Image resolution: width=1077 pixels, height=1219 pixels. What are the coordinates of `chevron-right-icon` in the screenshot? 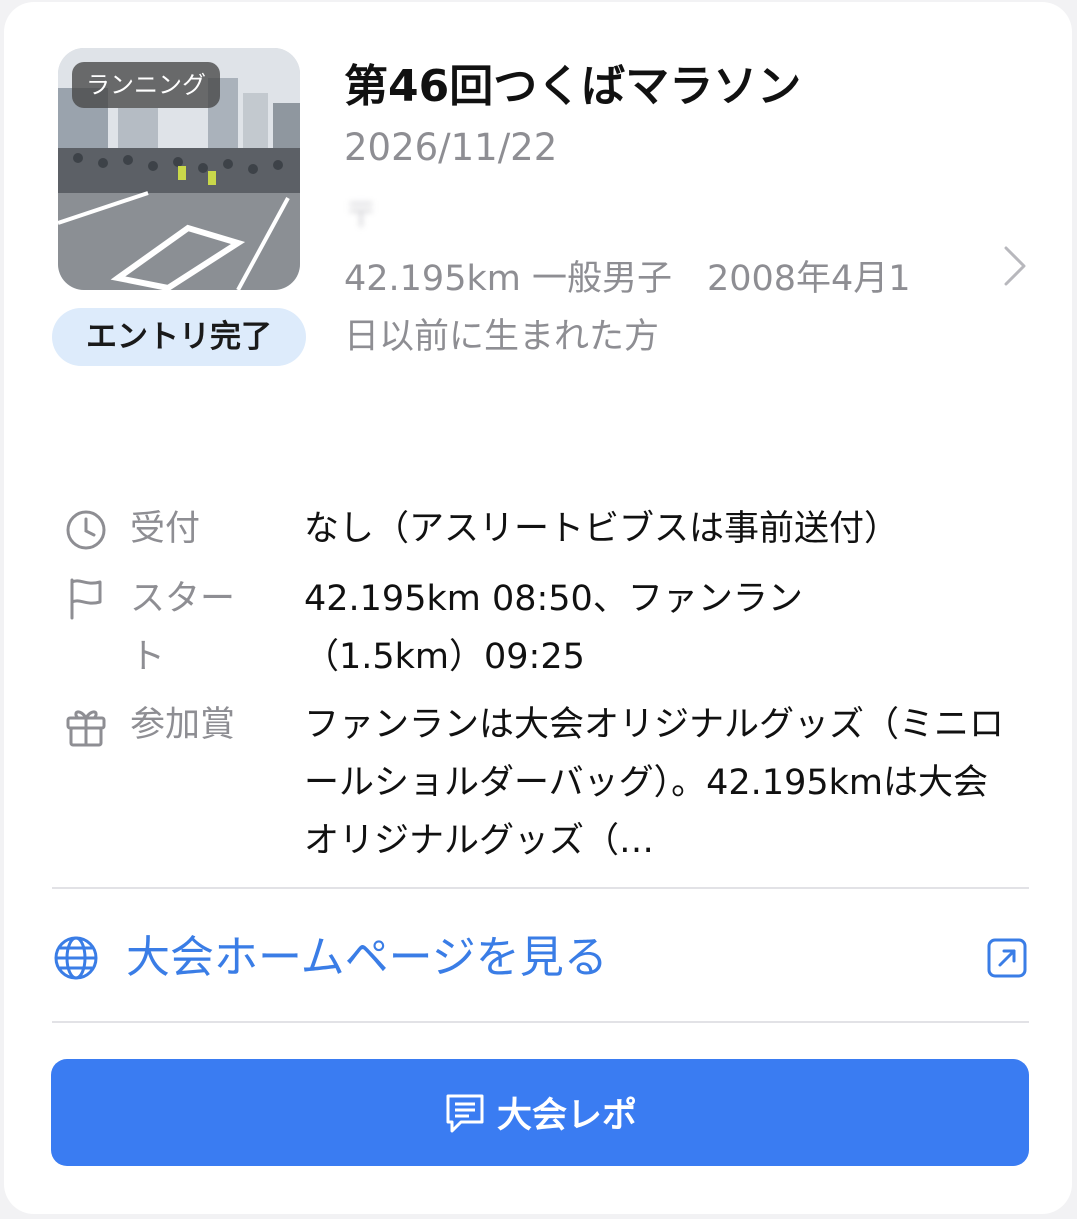 It's located at (1015, 266).